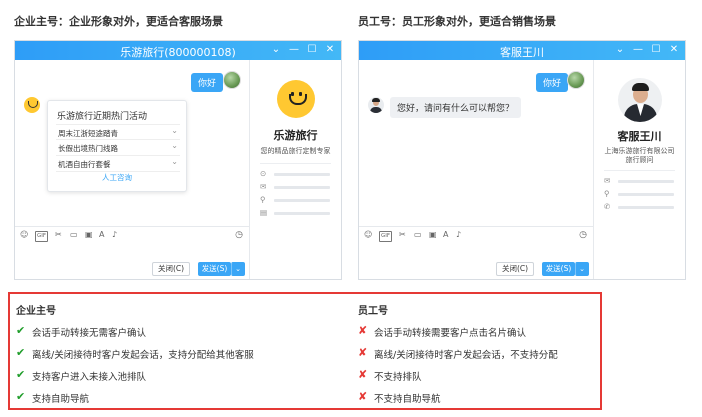 This screenshot has width=702, height=417. What do you see at coordinates (143, 355) in the screenshot?
I see `feature-text: 离线/关闭接待时客户发起会话，支持分配给其他客服` at bounding box center [143, 355].